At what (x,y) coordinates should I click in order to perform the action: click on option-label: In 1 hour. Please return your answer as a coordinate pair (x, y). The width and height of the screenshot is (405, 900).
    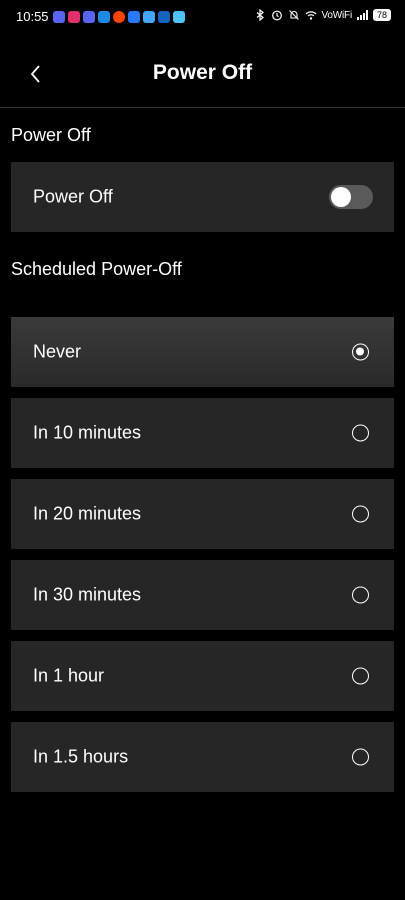
    Looking at the image, I should click on (69, 675).